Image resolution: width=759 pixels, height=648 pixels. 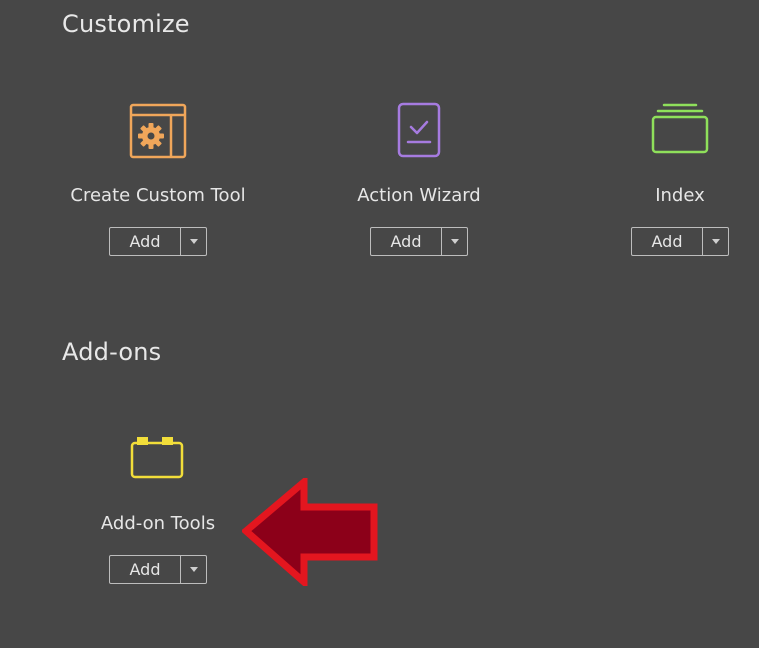 What do you see at coordinates (158, 195) in the screenshot?
I see `tool-label: Create Custom Tool` at bounding box center [158, 195].